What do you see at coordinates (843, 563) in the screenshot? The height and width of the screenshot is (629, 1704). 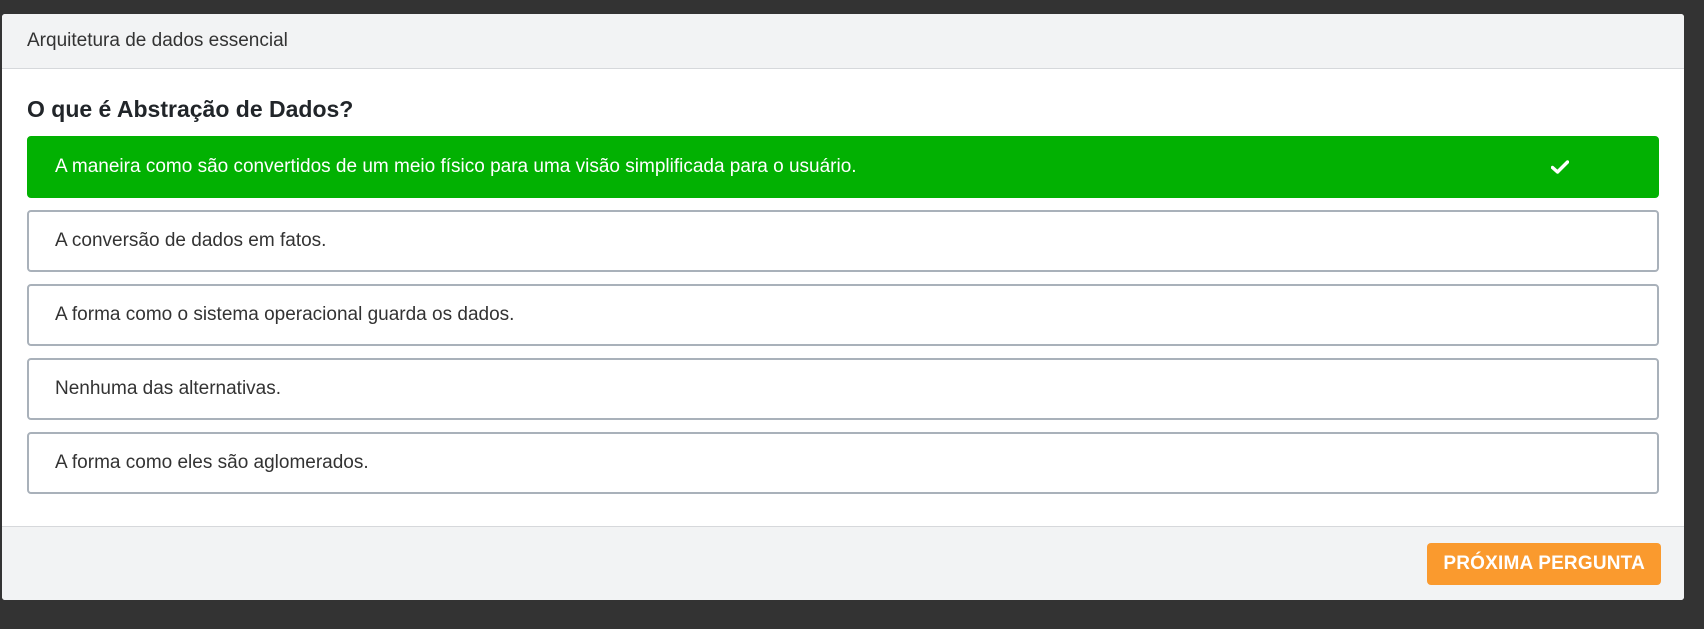 I see `card-footer: PRÓXIMA PERGUNTA` at bounding box center [843, 563].